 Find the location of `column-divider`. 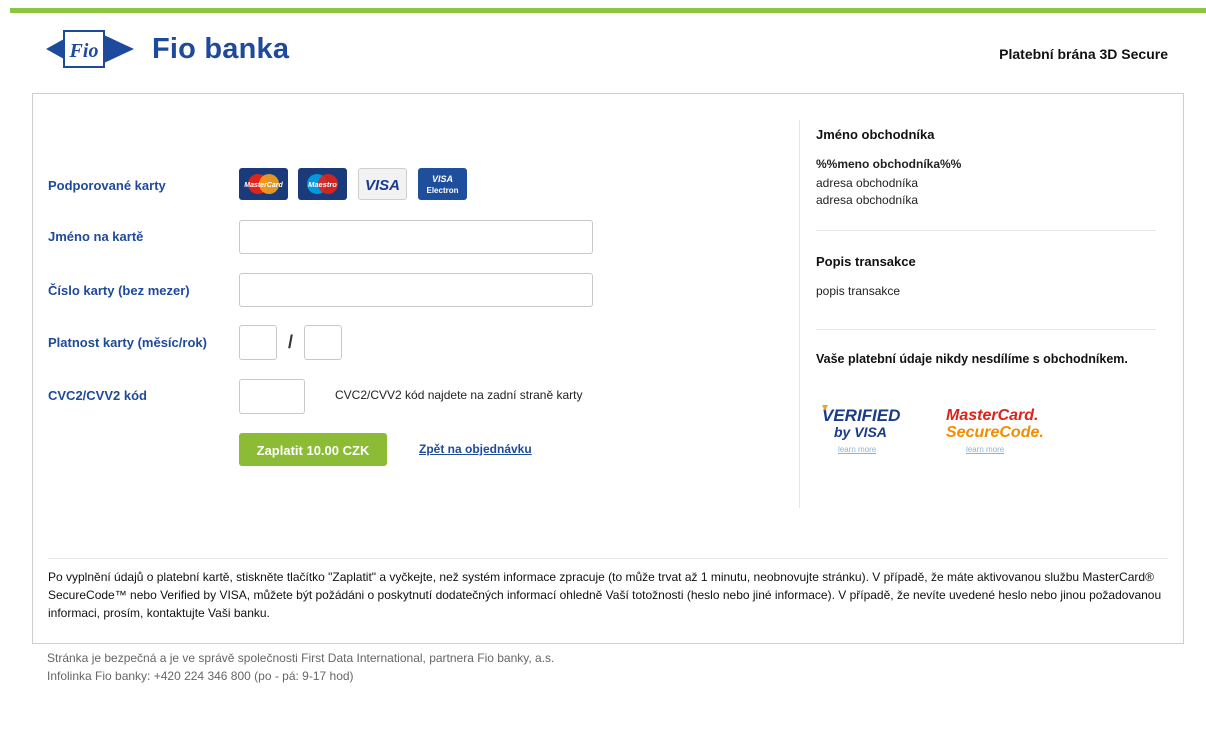

column-divider is located at coordinates (799, 314).